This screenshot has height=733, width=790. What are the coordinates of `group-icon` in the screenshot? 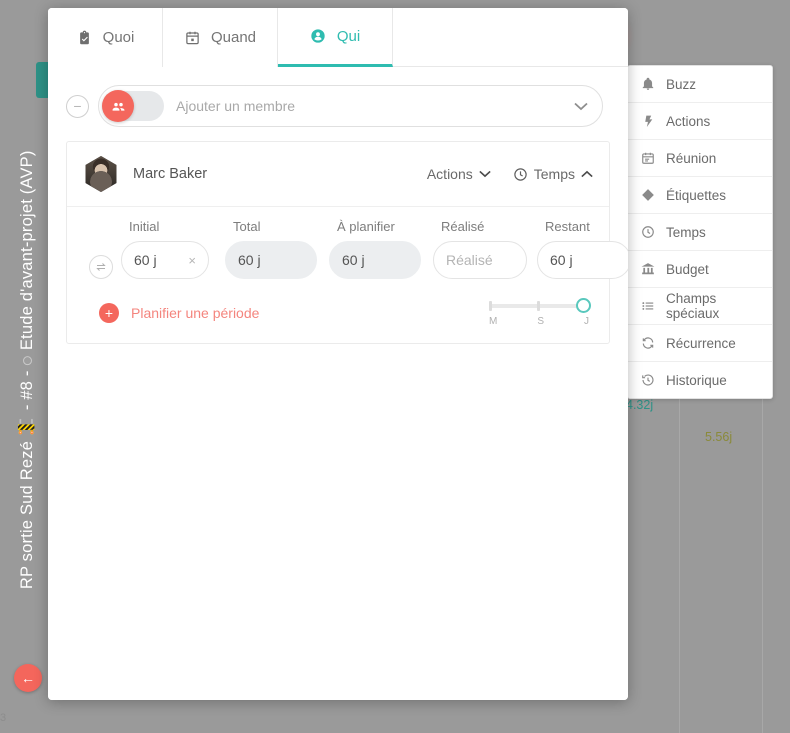 It's located at (118, 106).